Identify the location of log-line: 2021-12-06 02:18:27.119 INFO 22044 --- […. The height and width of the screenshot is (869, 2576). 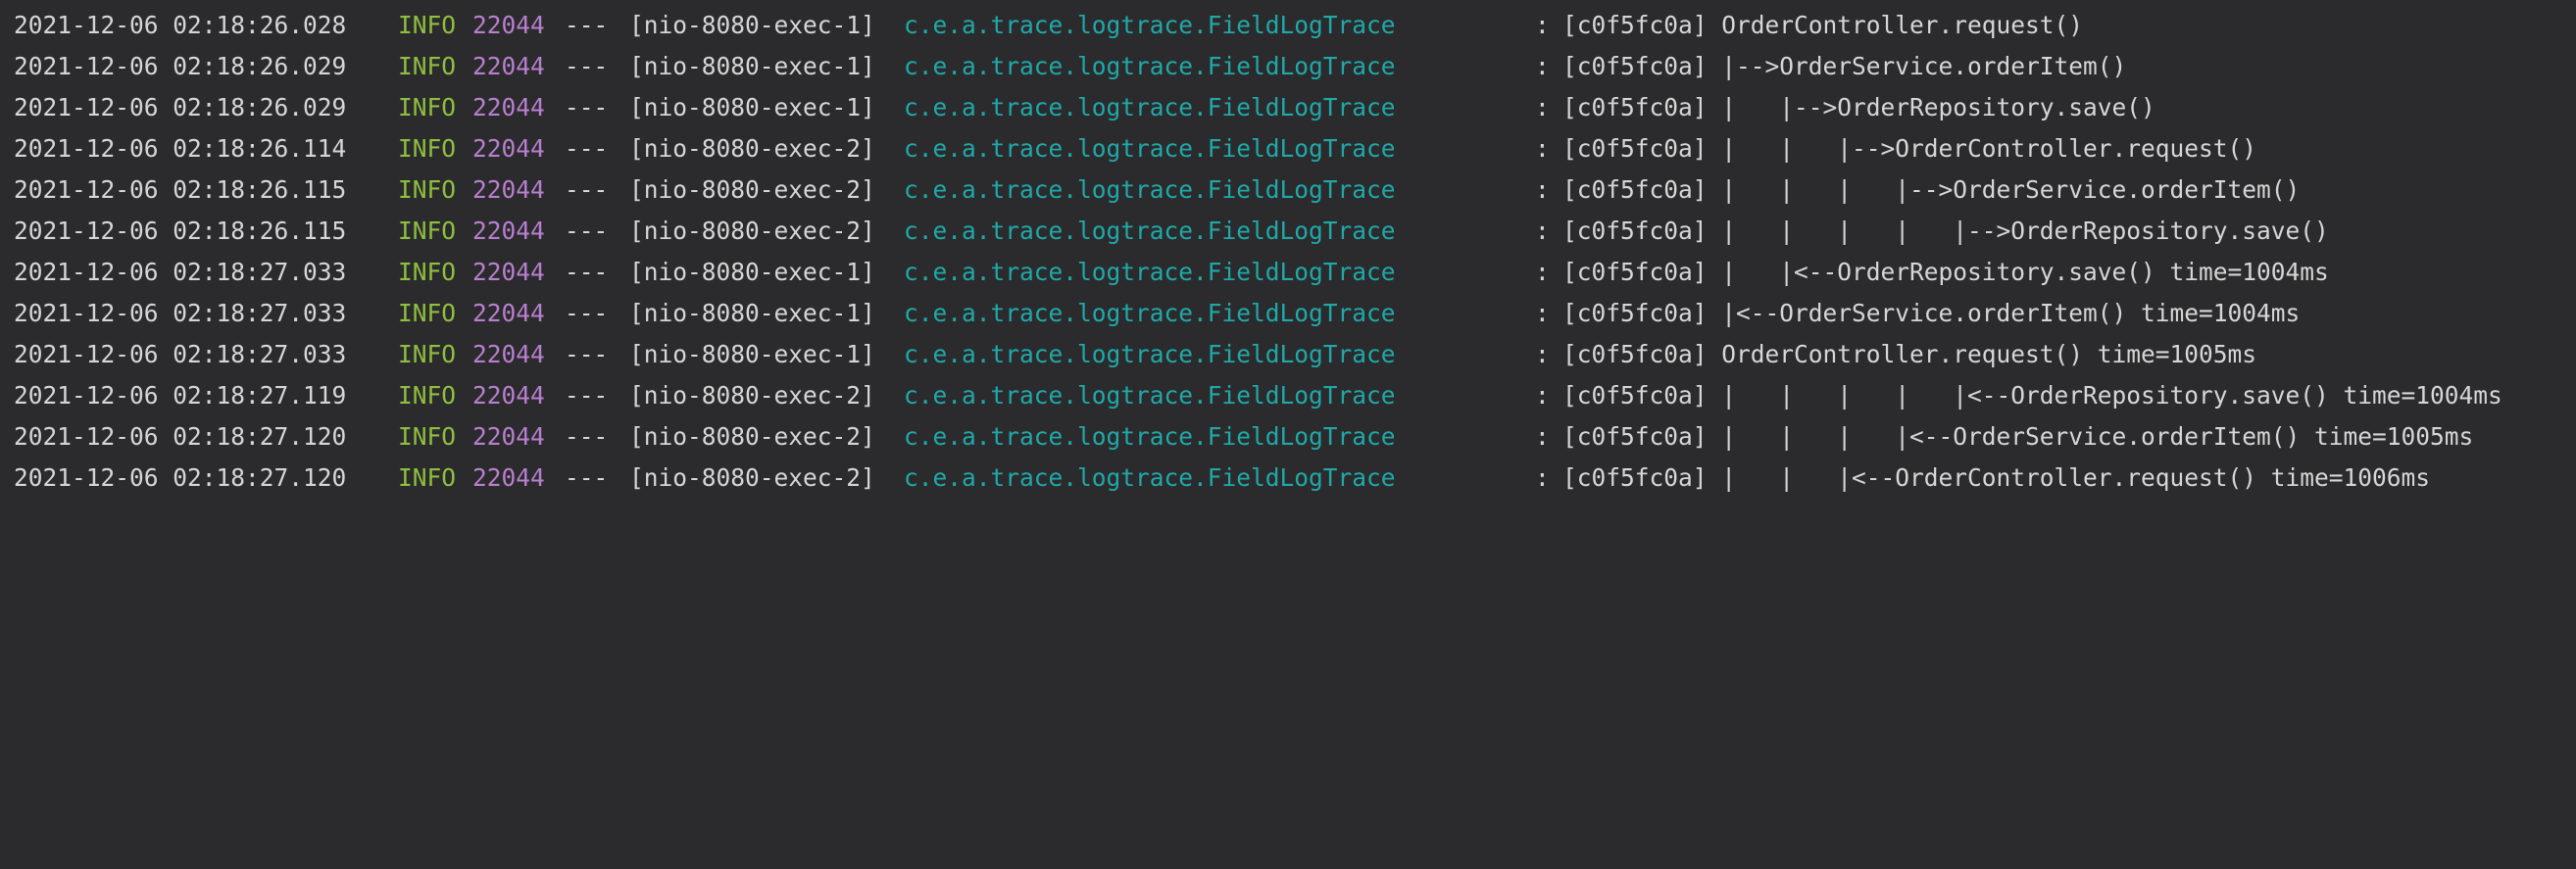
(1295, 395).